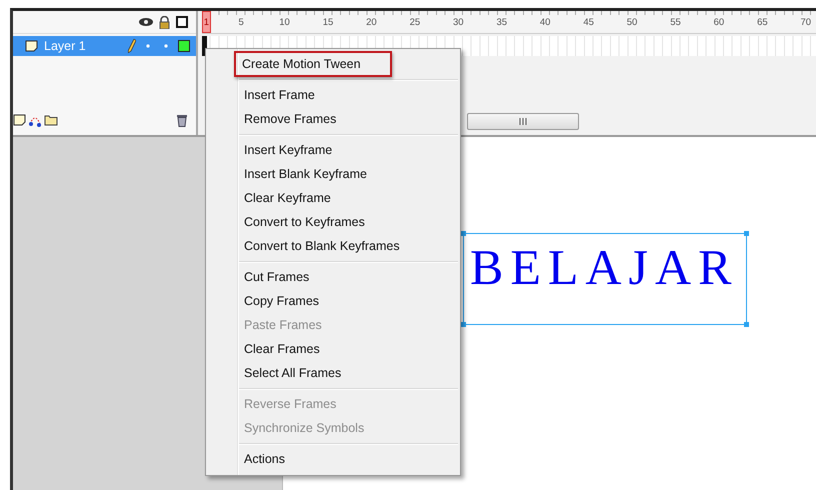 This screenshot has width=816, height=490. I want to click on folder-icon, so click(51, 120).